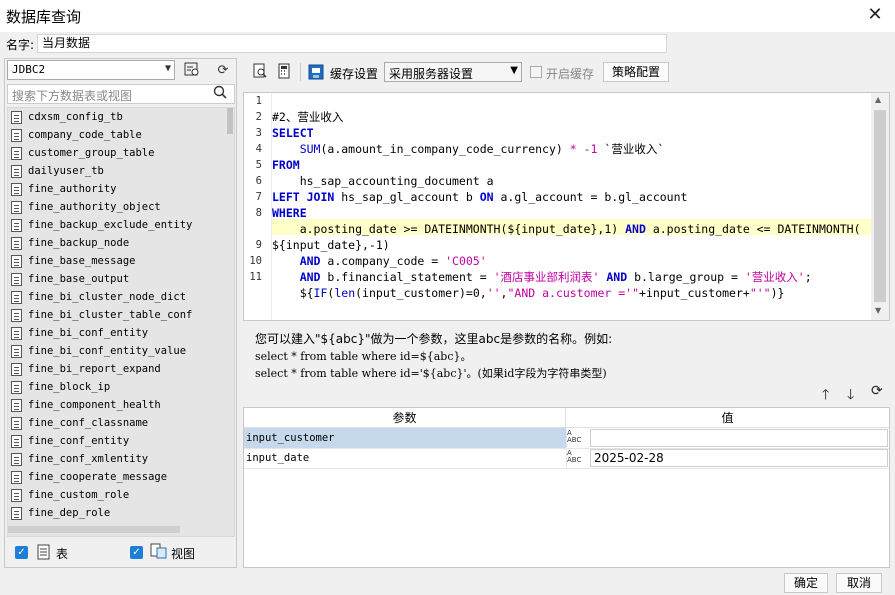 The width and height of the screenshot is (895, 595). Describe the element at coordinates (136, 552) in the screenshot. I see `views-checkbox: ✓` at that location.